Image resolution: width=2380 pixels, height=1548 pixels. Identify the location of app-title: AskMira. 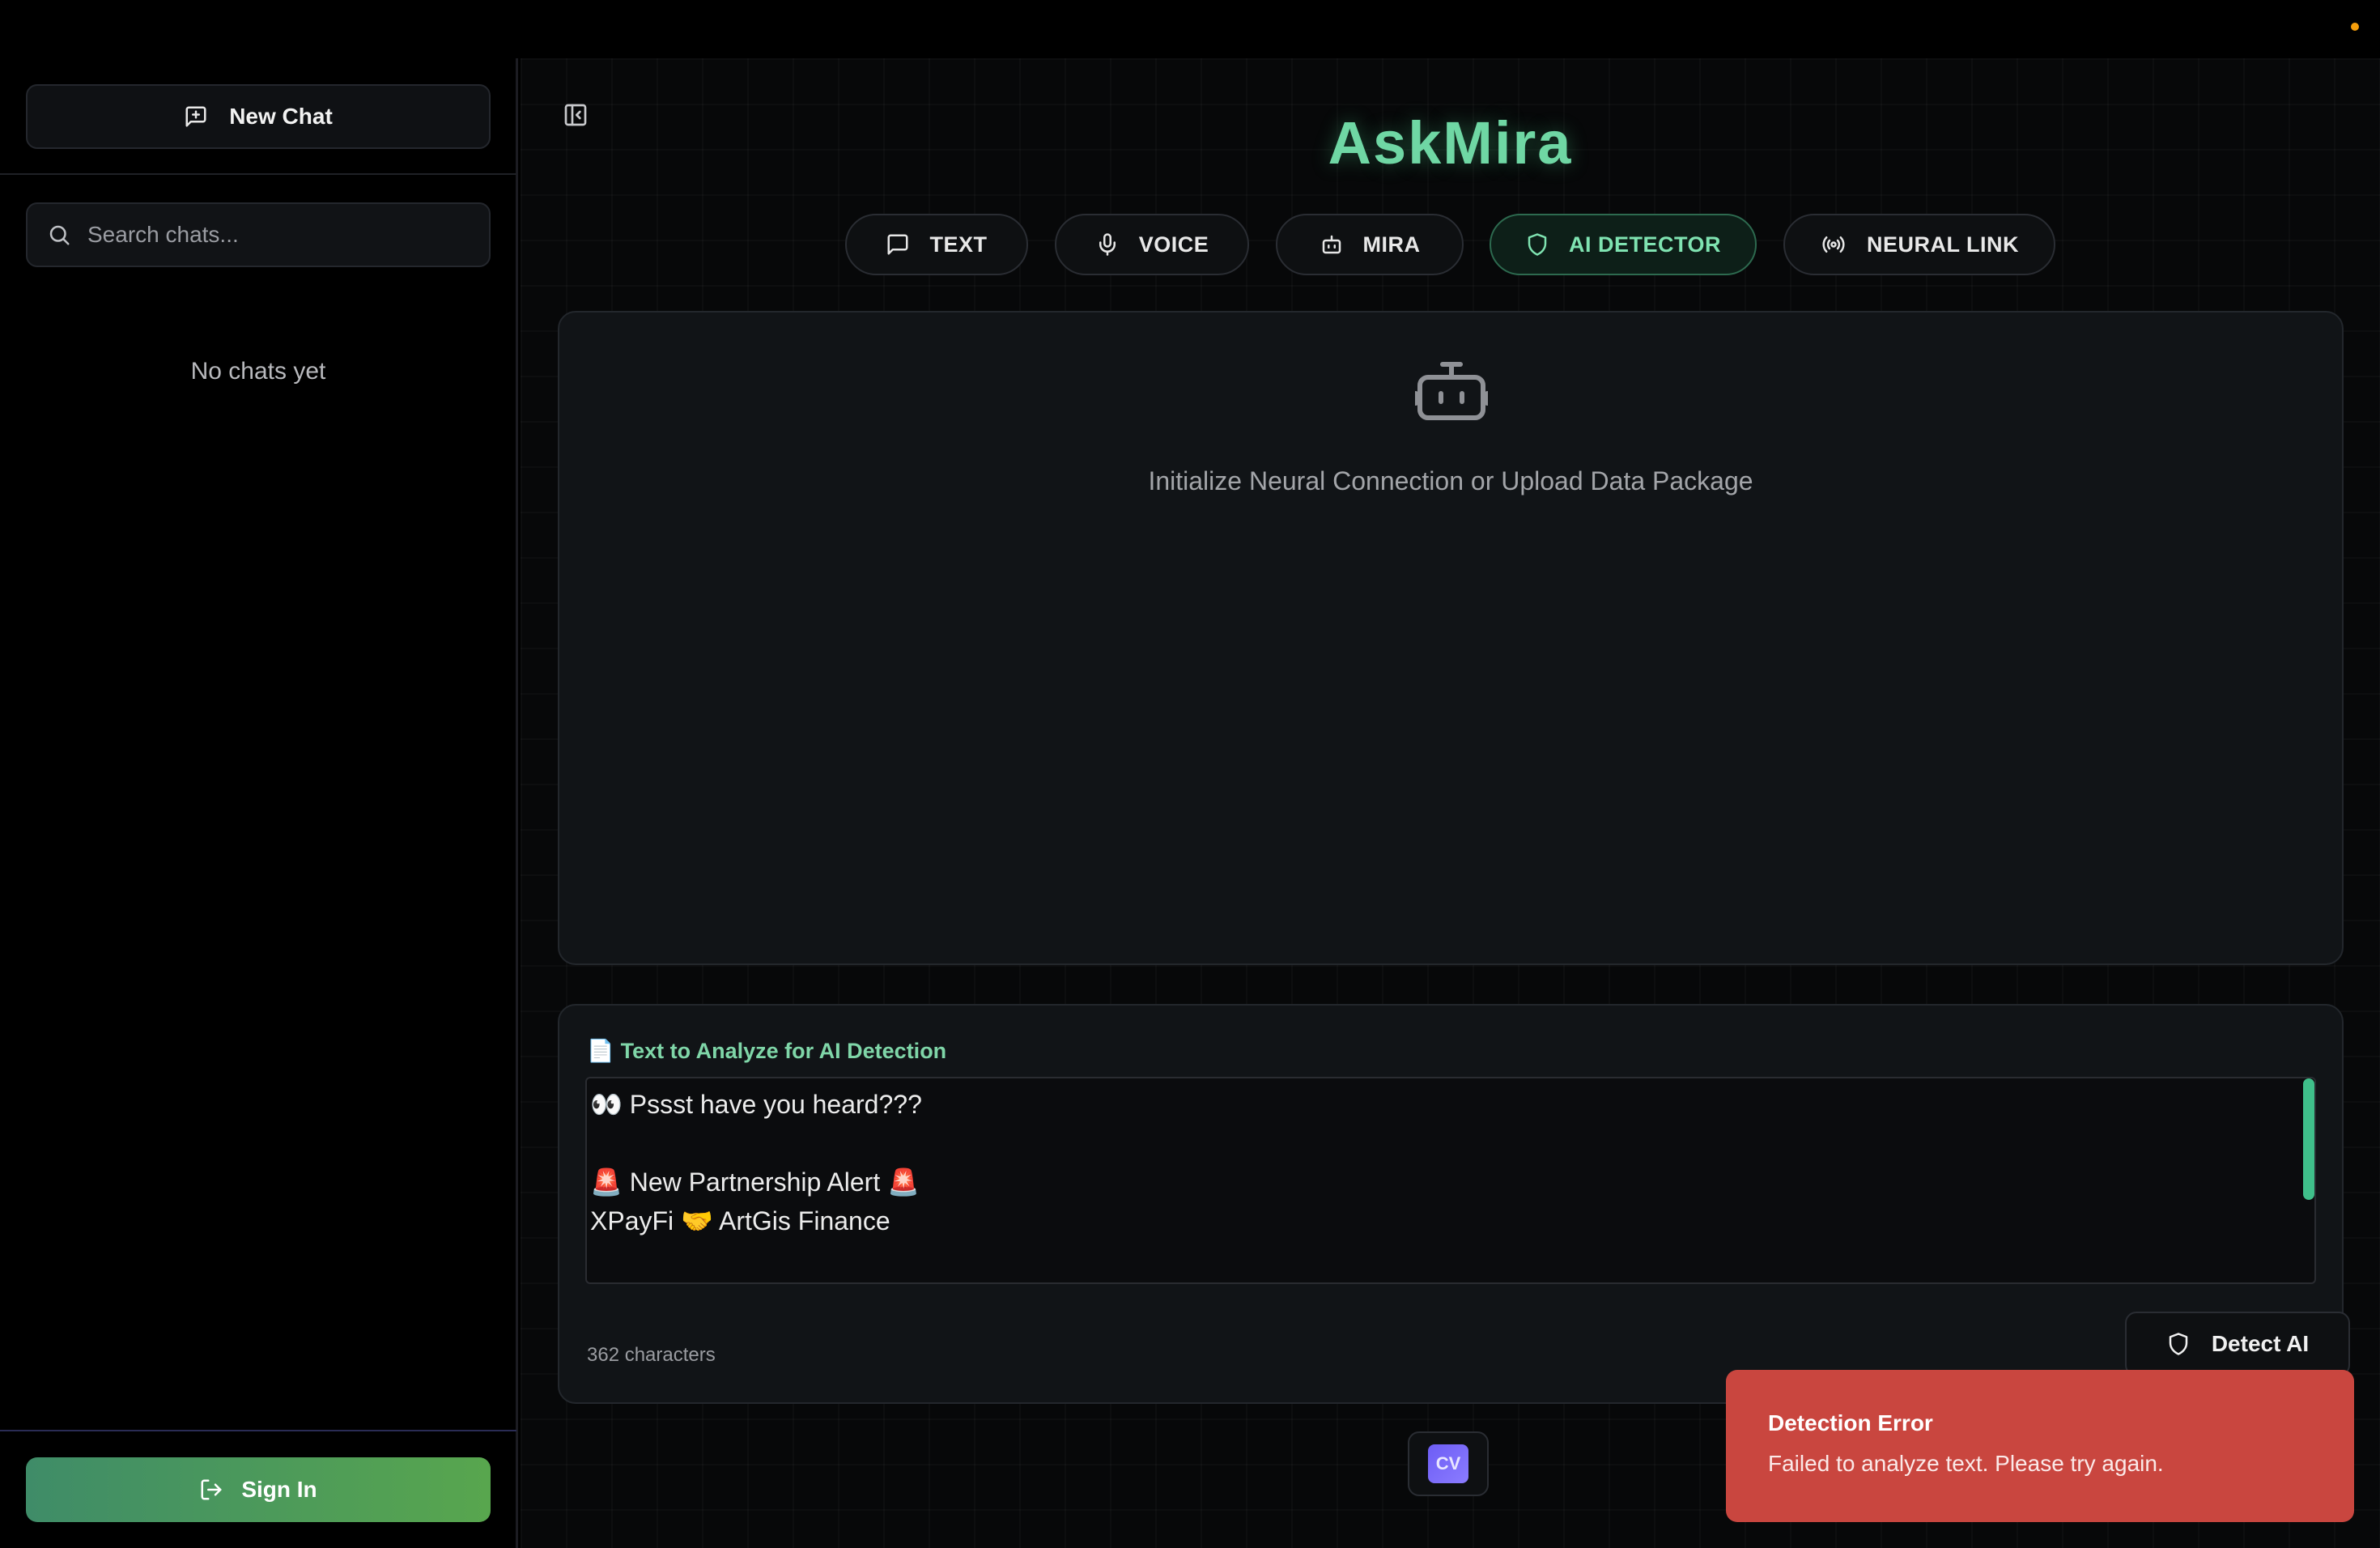
(1451, 142).